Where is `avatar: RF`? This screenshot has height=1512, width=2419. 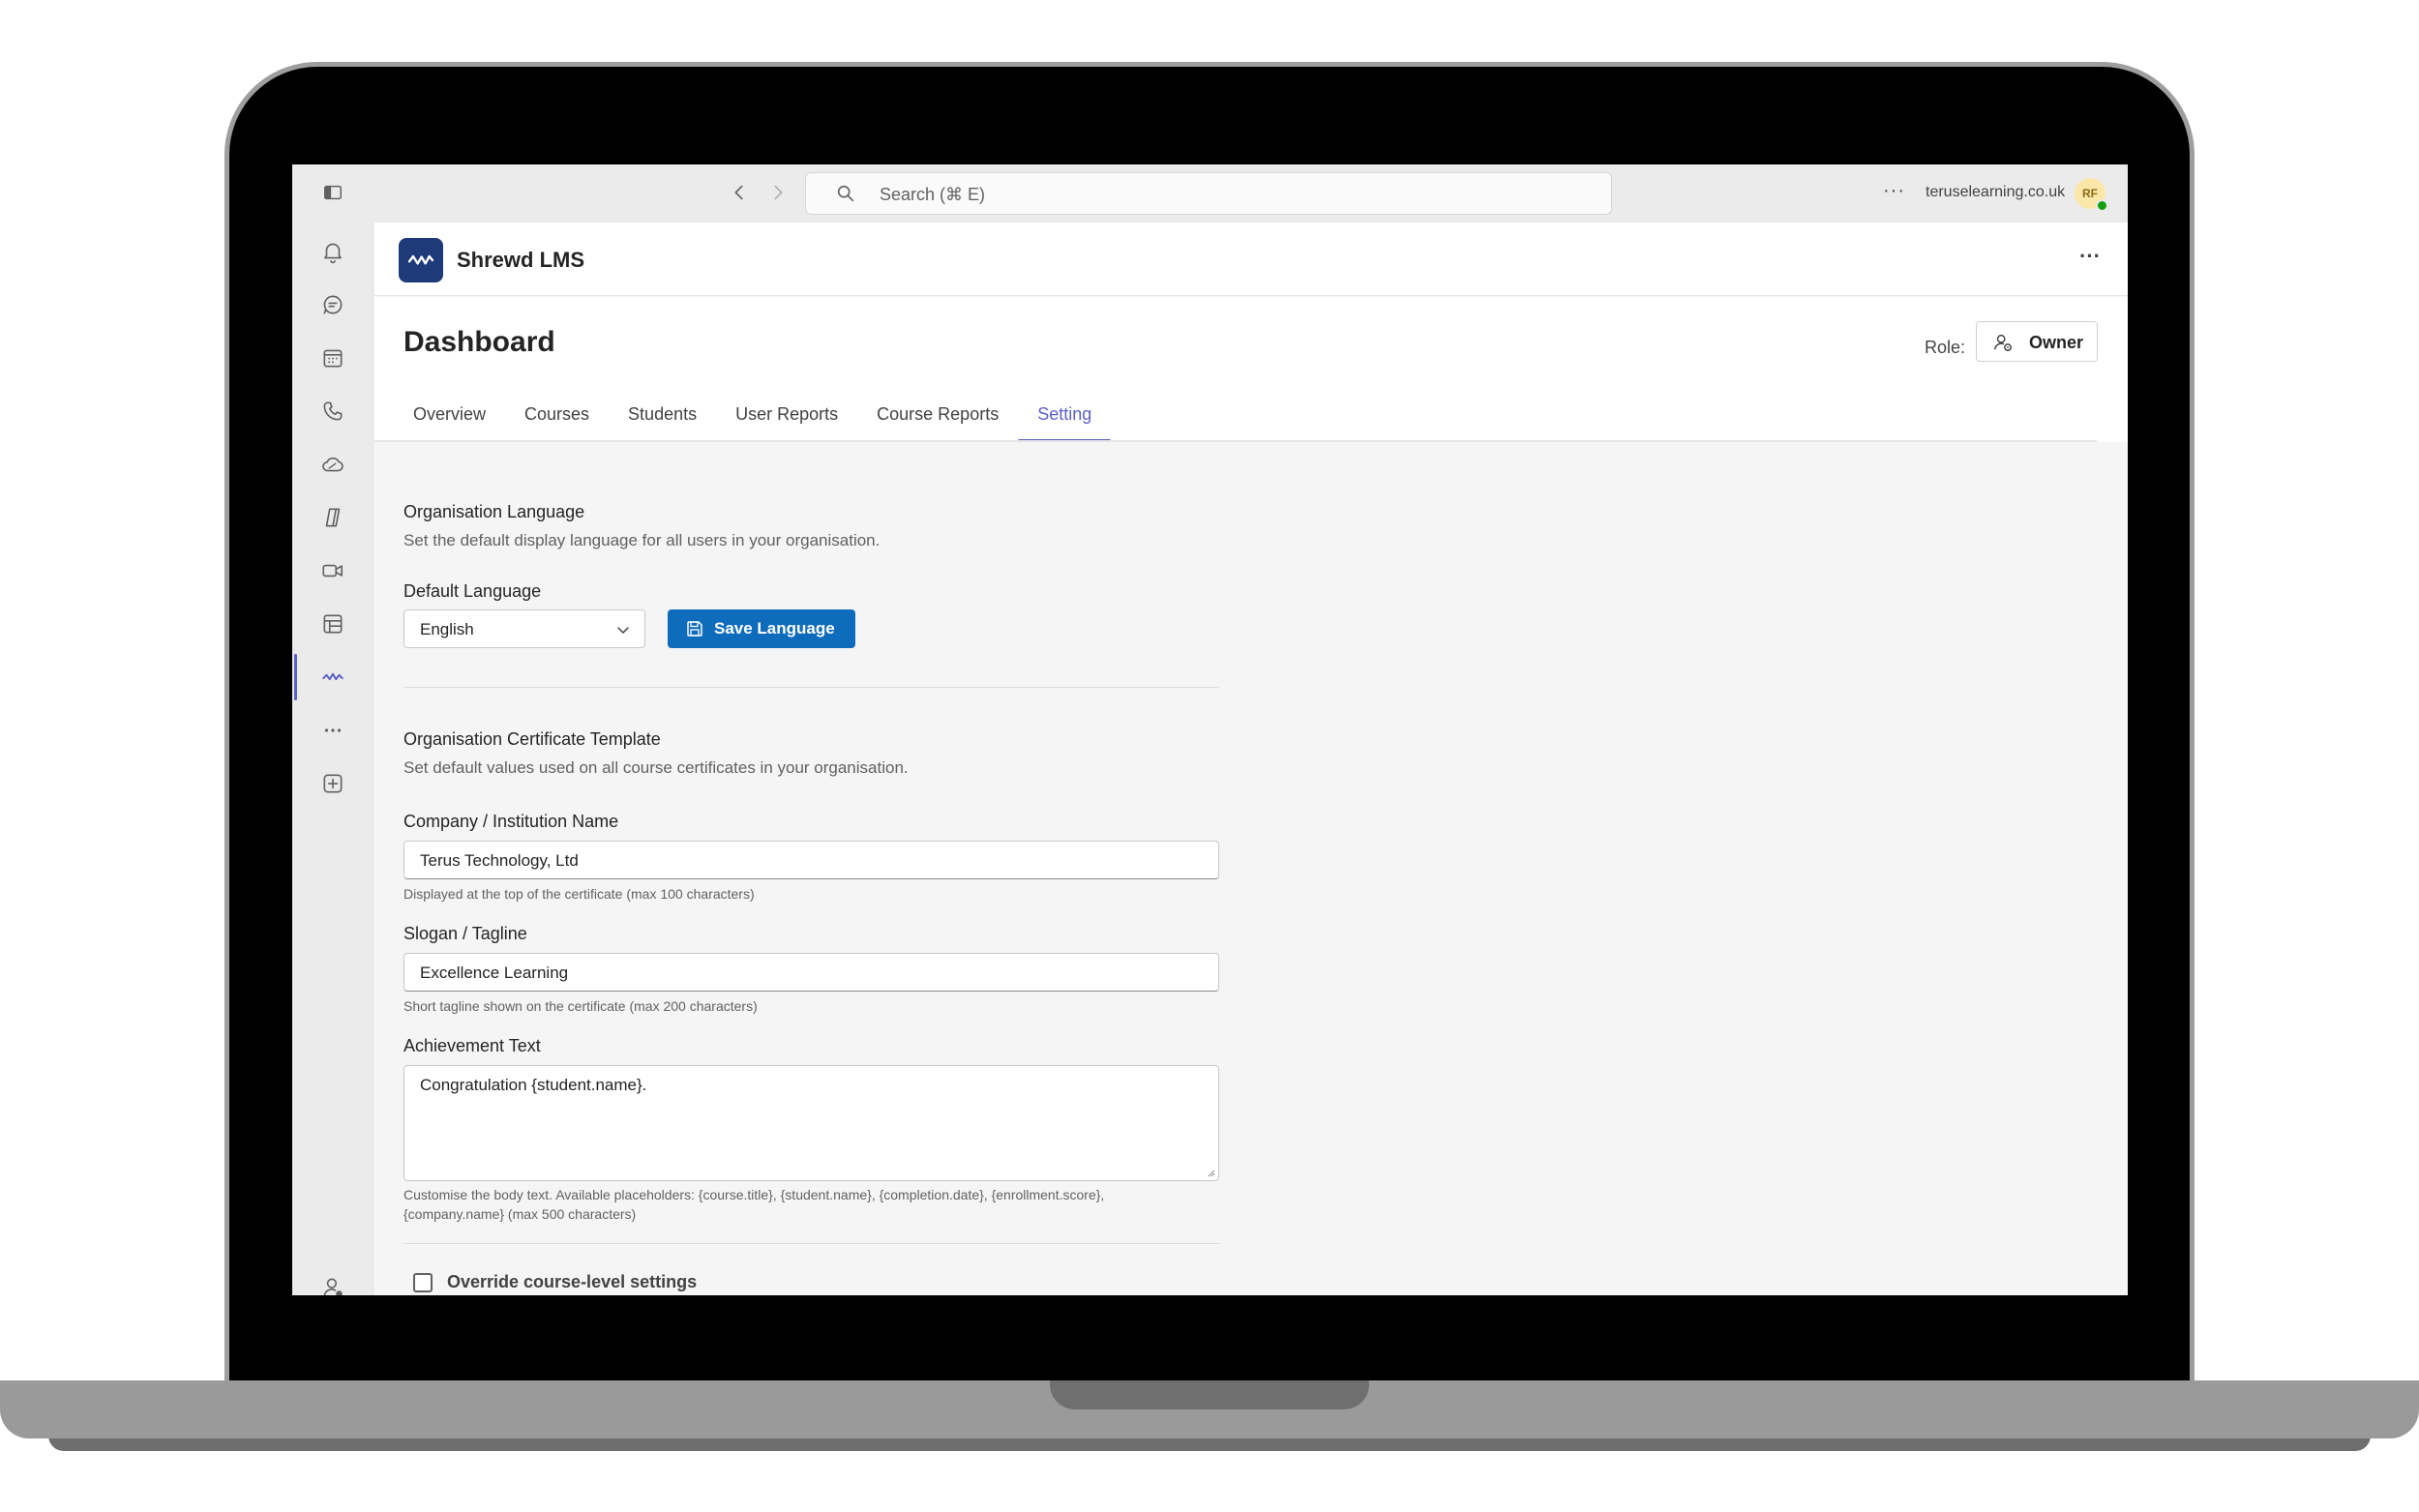 avatar: RF is located at coordinates (2092, 195).